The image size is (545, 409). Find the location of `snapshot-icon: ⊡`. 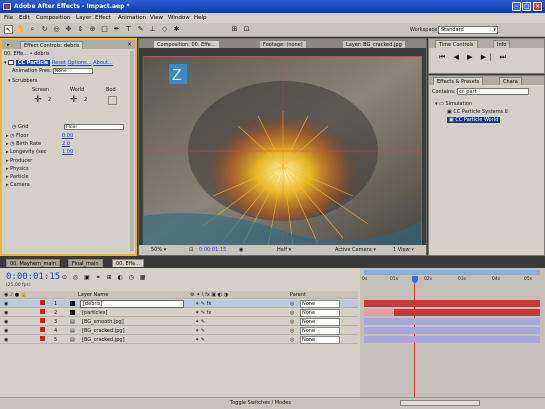

snapshot-icon: ⊡ is located at coordinates (191, 250).